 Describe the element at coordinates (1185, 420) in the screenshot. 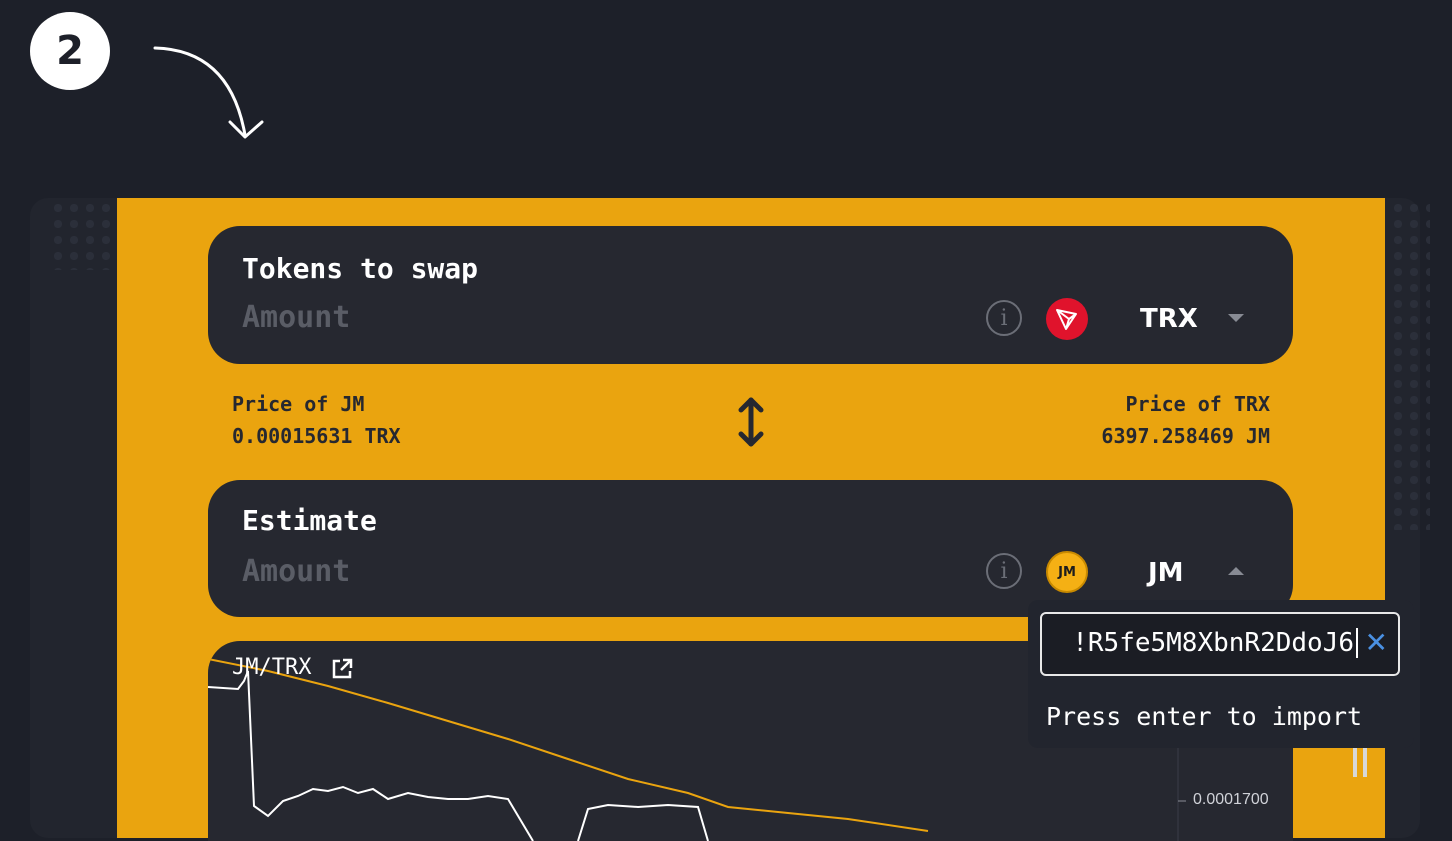

I see `price-trx: Price of TRX 6397.258469 JM` at that location.